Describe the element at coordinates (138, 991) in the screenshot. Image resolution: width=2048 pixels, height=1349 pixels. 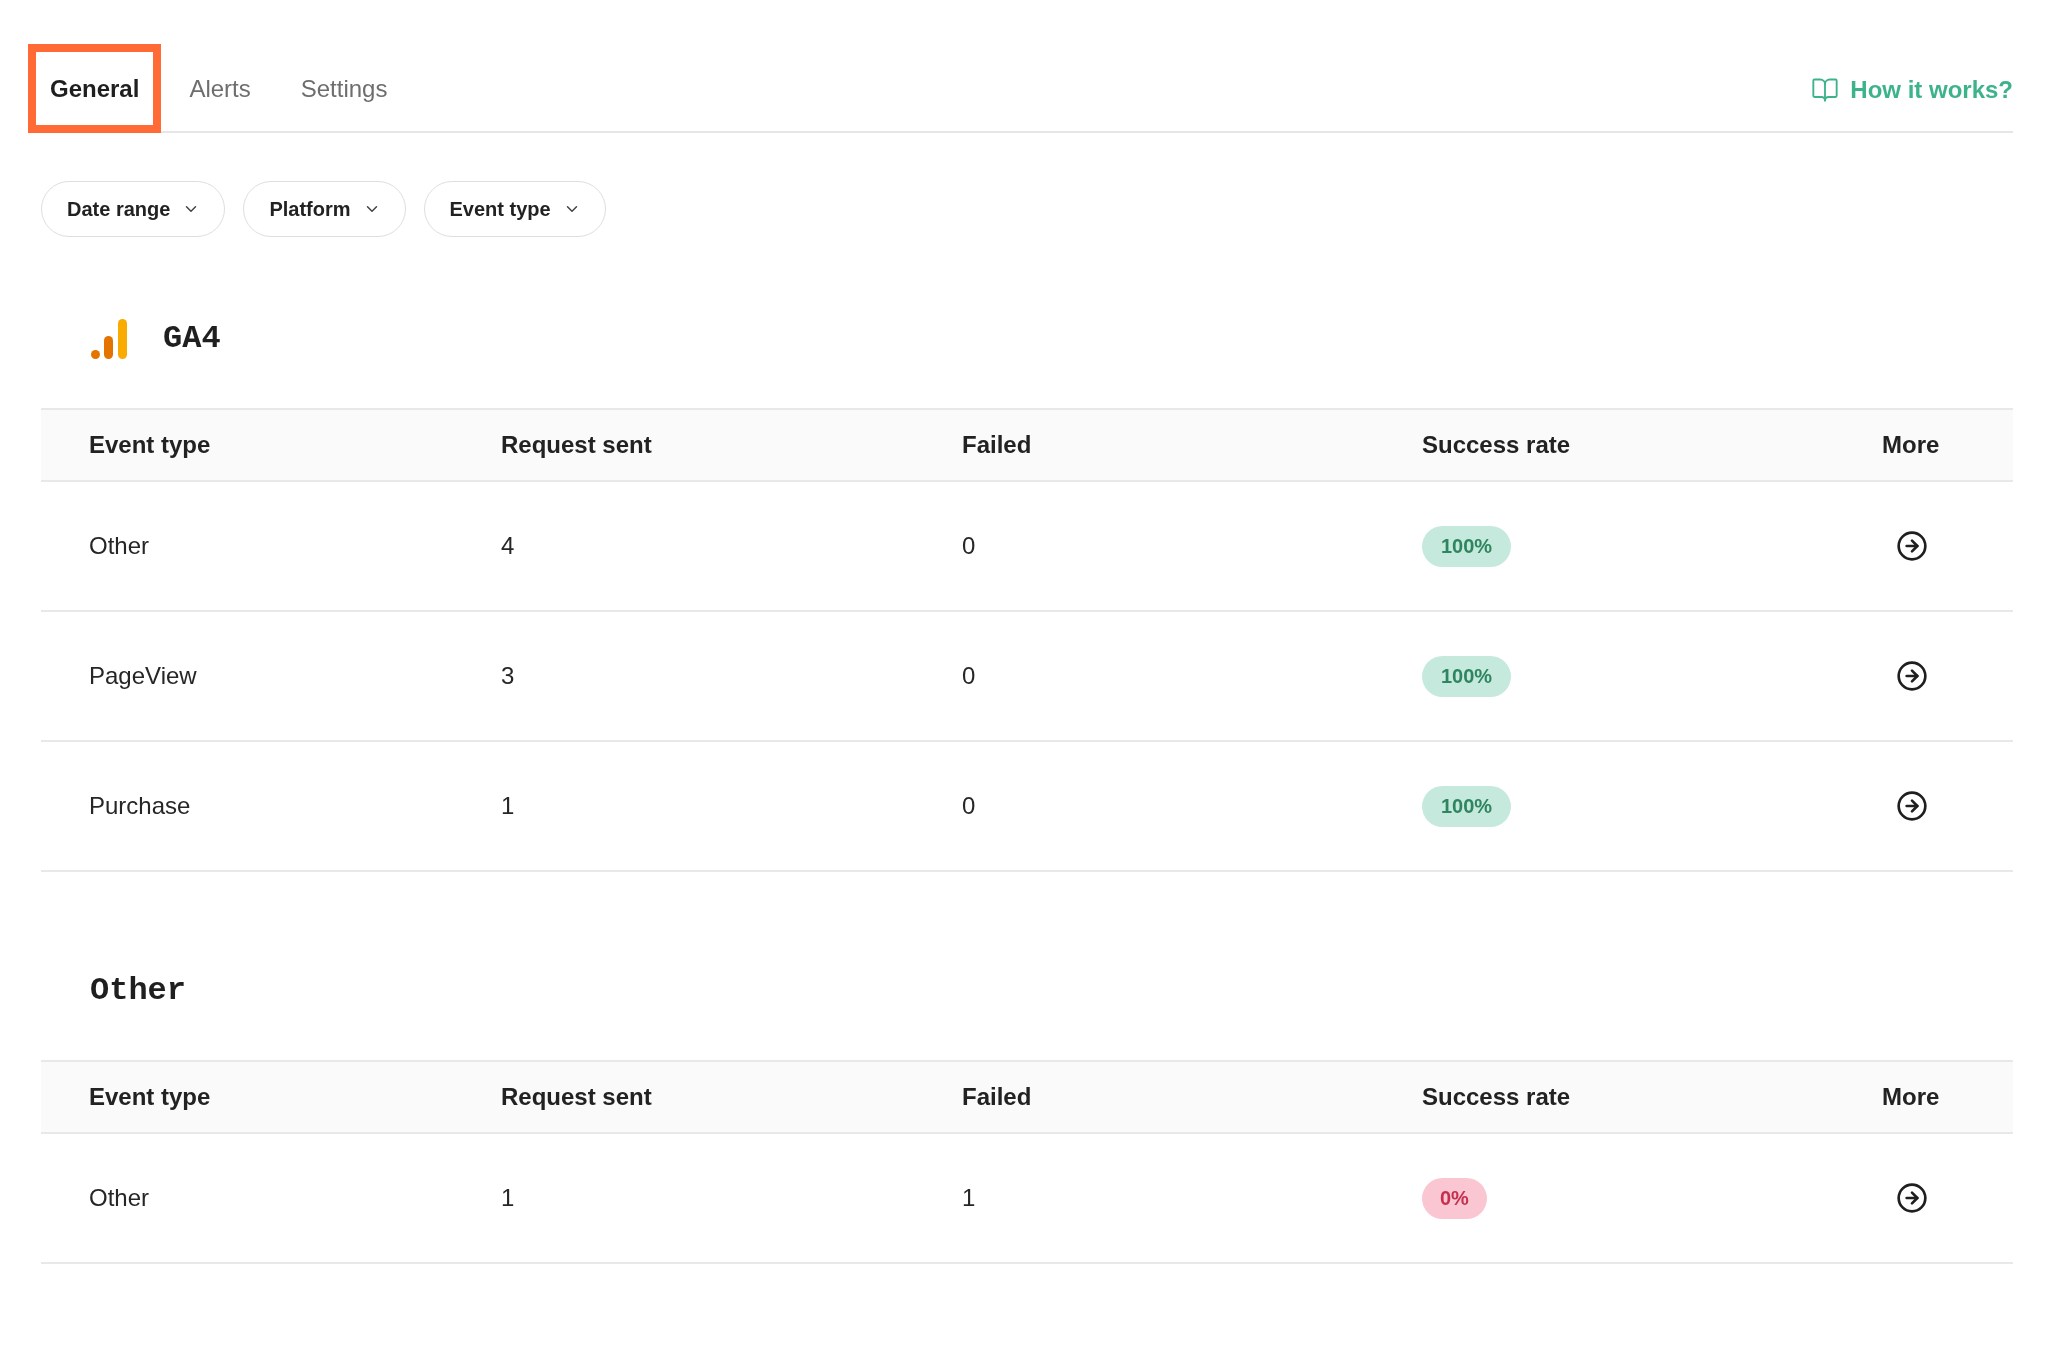
I see `section-title: Other` at that location.